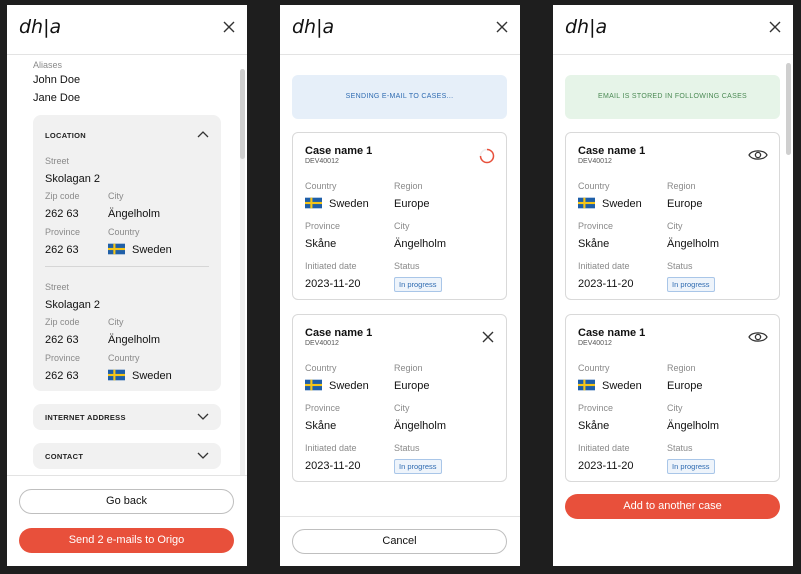  Describe the element at coordinates (85, 417) in the screenshot. I see `internet-address-title: INTERNET ADDRESS` at that location.